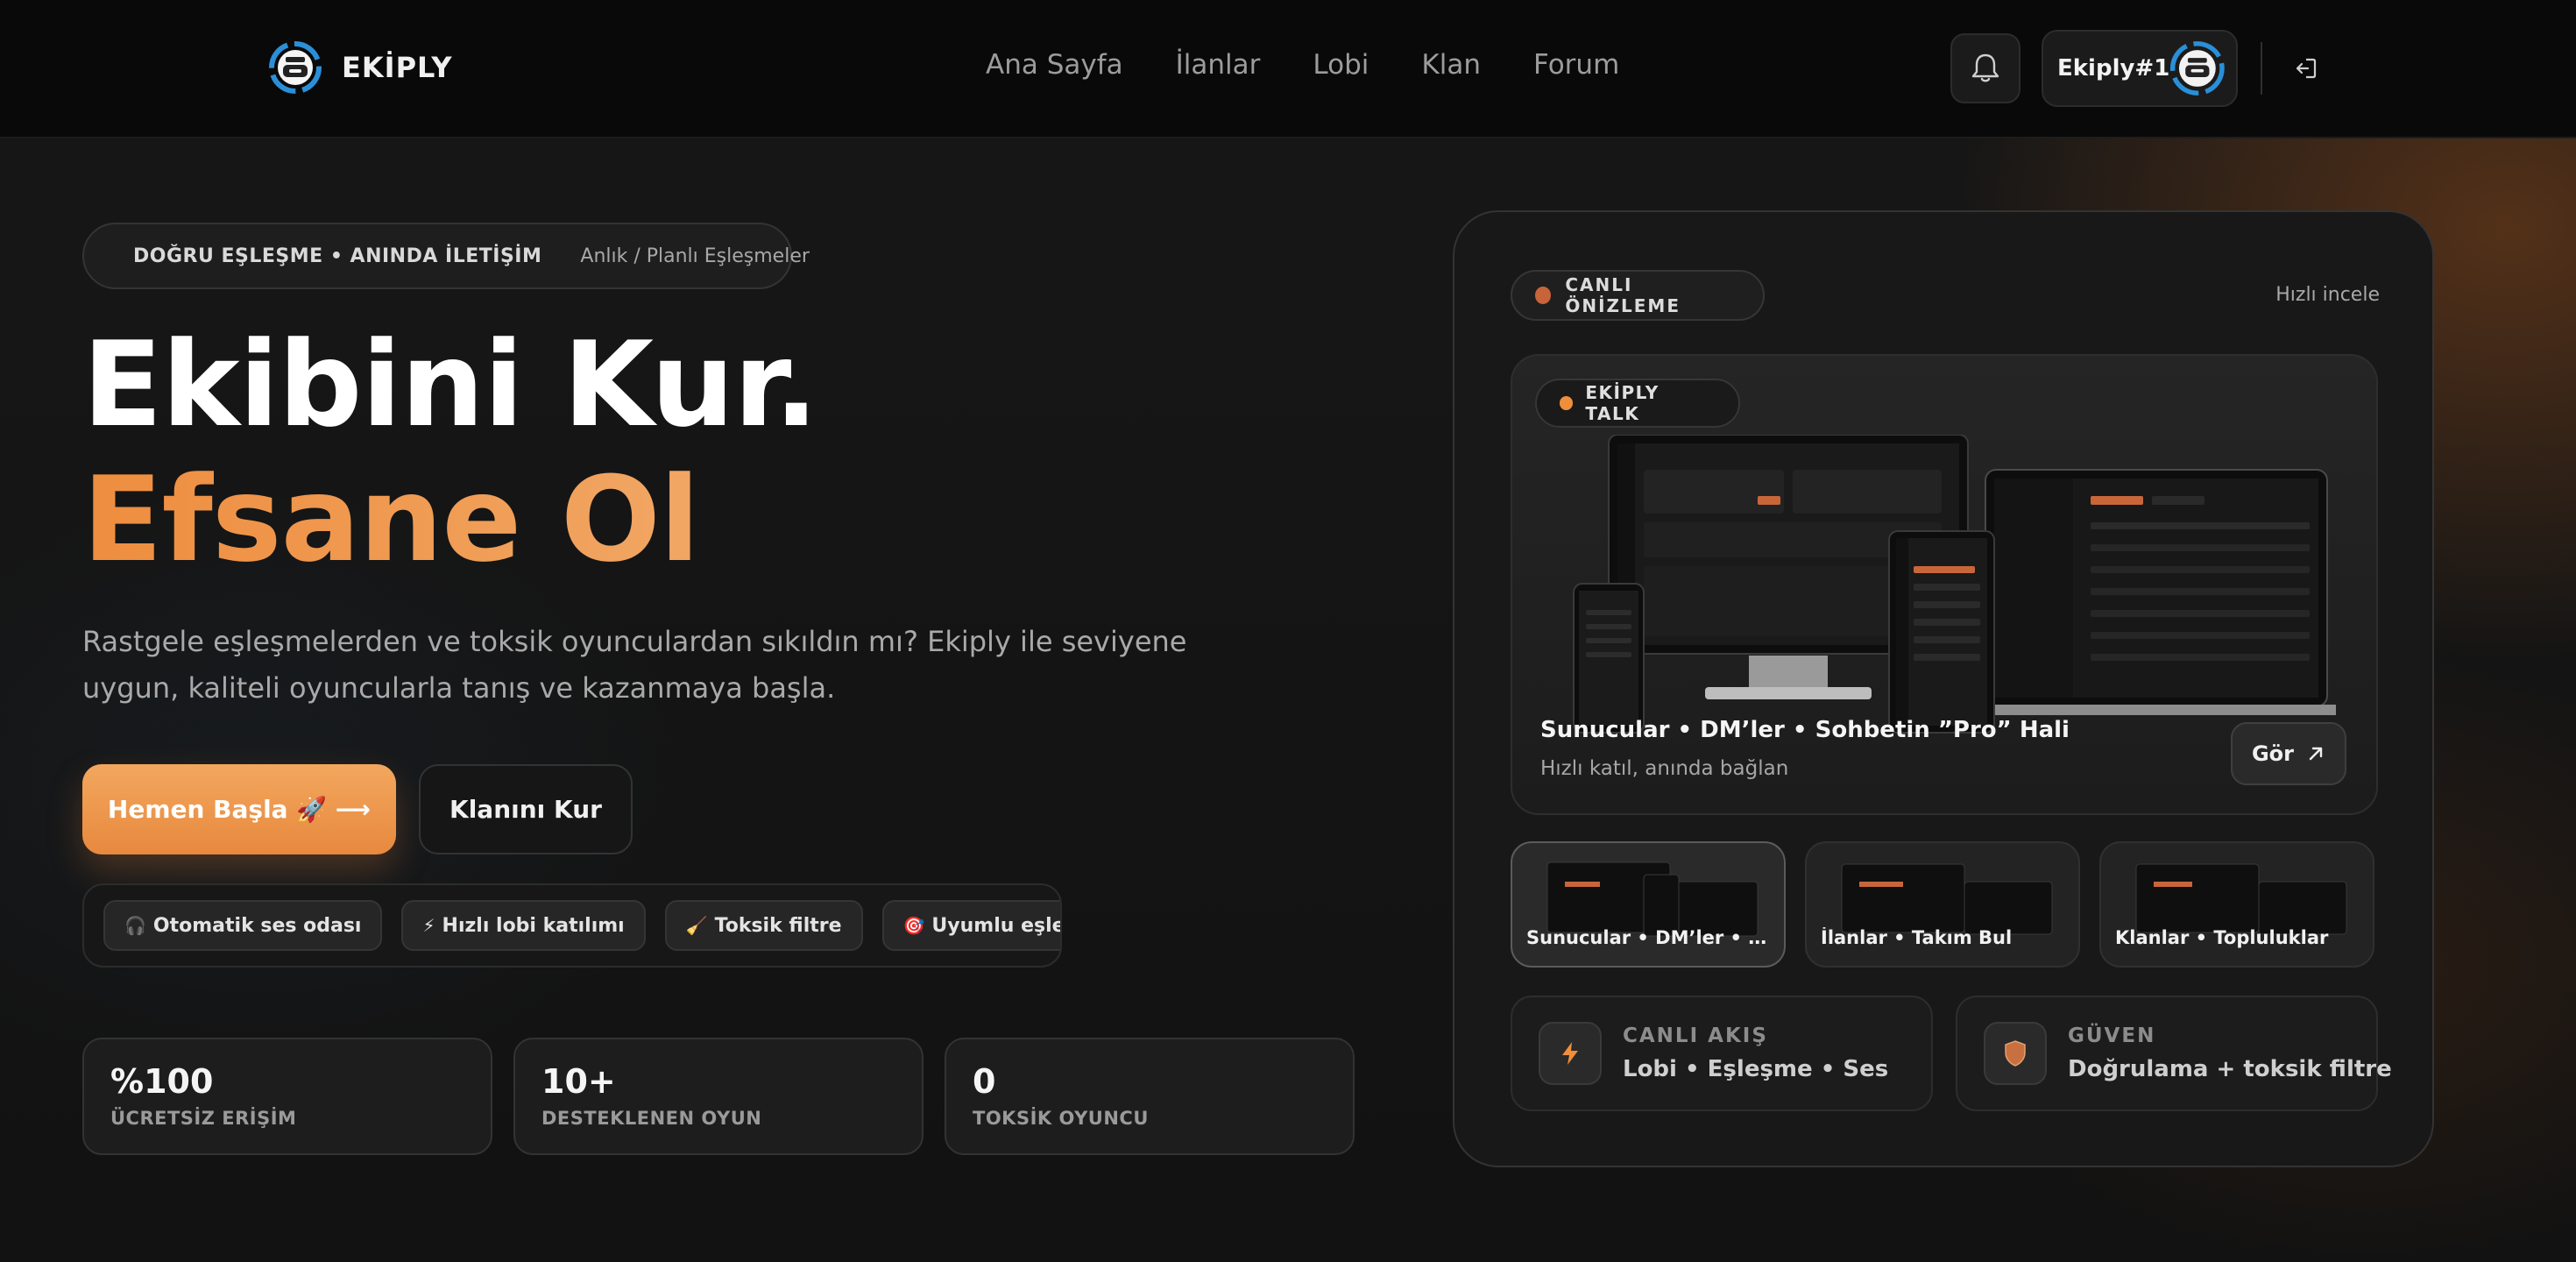 The height and width of the screenshot is (1262, 2576). I want to click on logout-icon, so click(2306, 68).